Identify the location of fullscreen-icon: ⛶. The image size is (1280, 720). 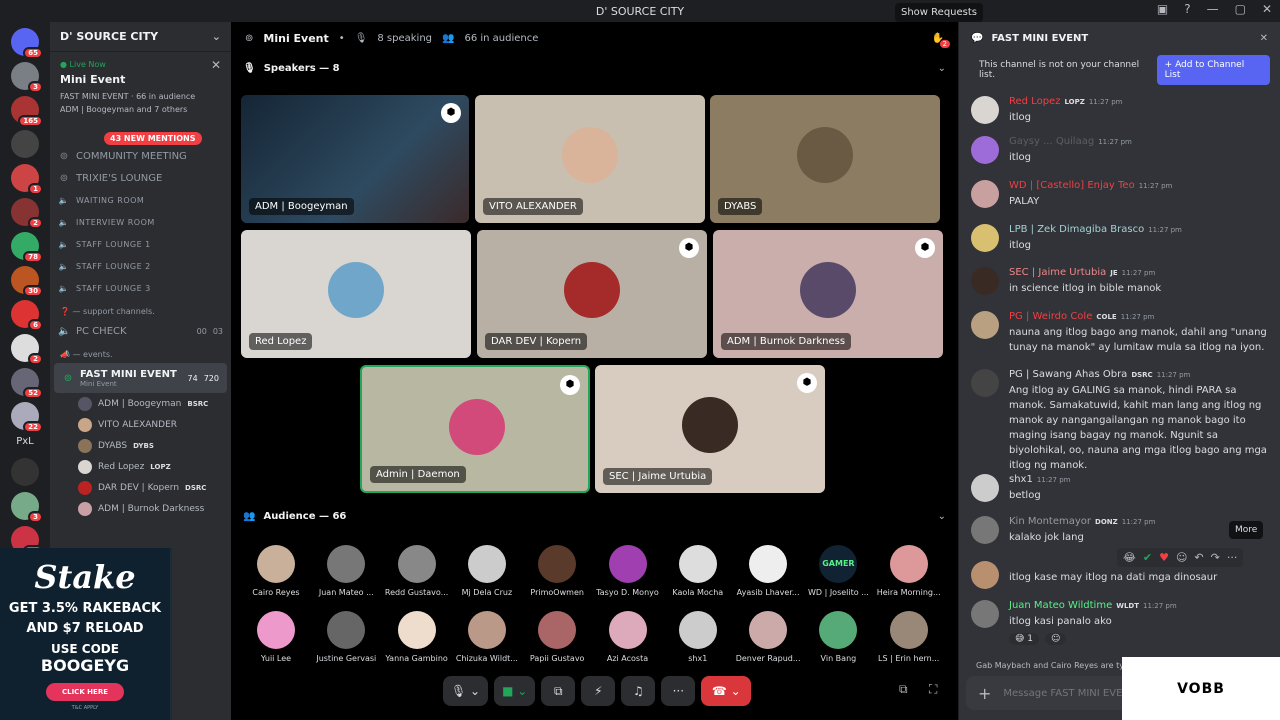
(933, 689).